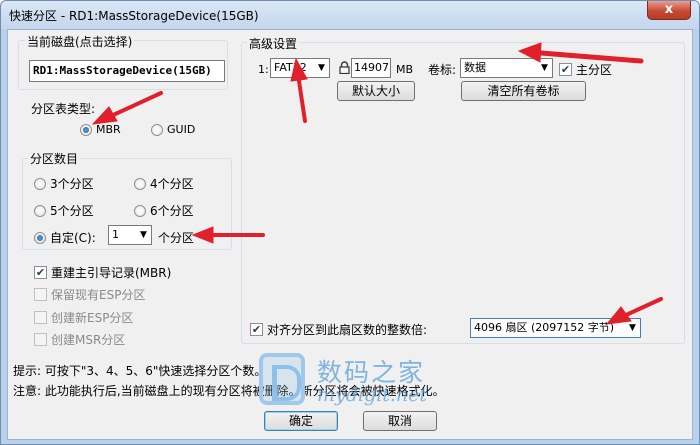 This screenshot has width=700, height=445. What do you see at coordinates (350, 15) in the screenshot?
I see `title-bar: 快速分区 - RD1:MassStorageDevice(15GB) x` at bounding box center [350, 15].